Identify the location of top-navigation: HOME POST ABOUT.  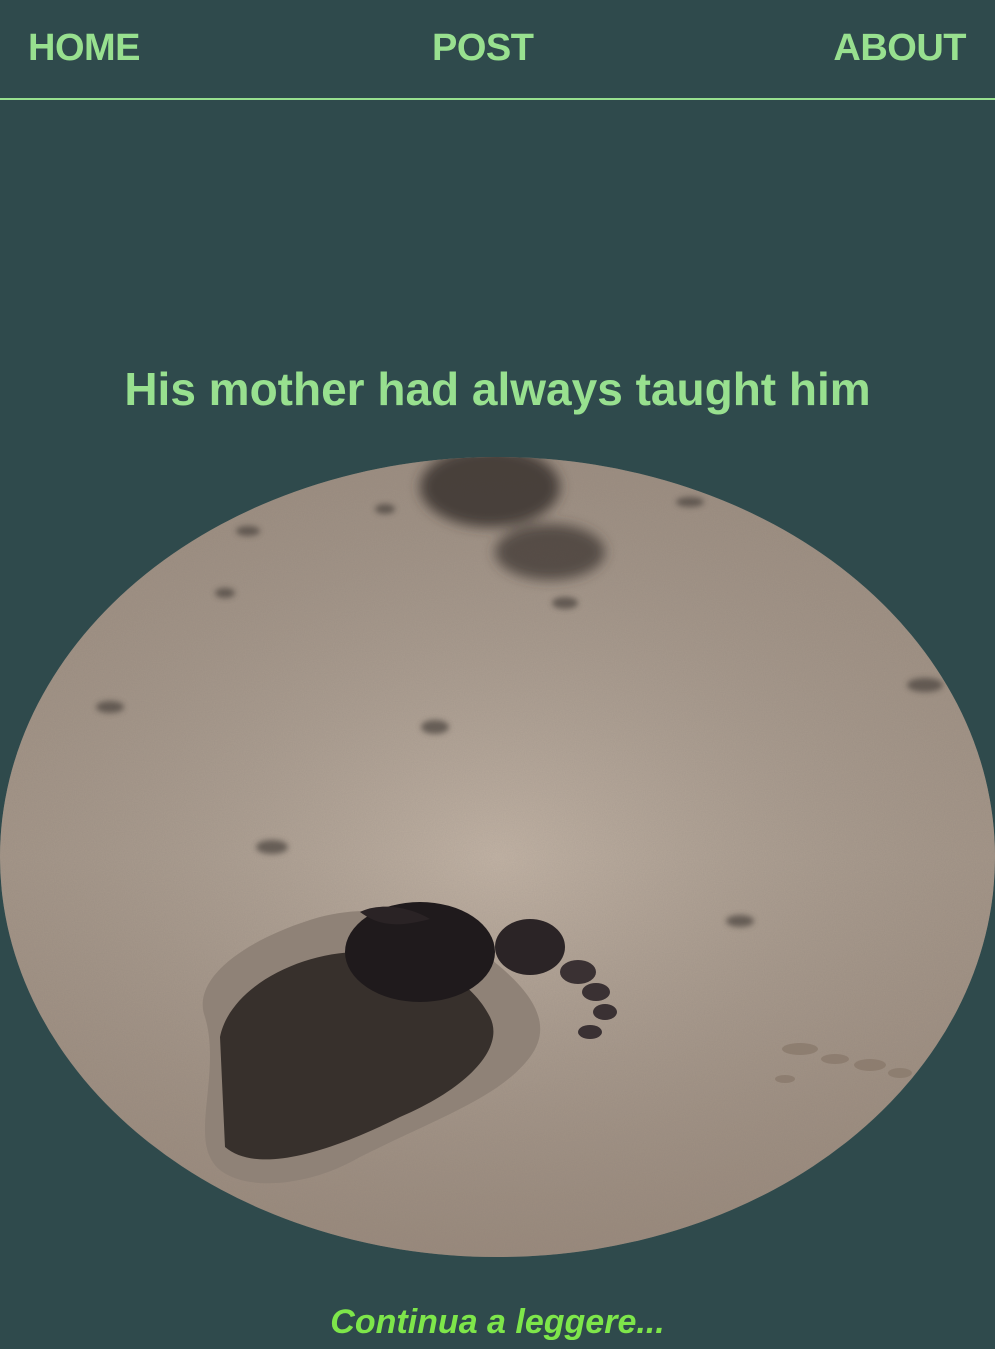
(497, 50).